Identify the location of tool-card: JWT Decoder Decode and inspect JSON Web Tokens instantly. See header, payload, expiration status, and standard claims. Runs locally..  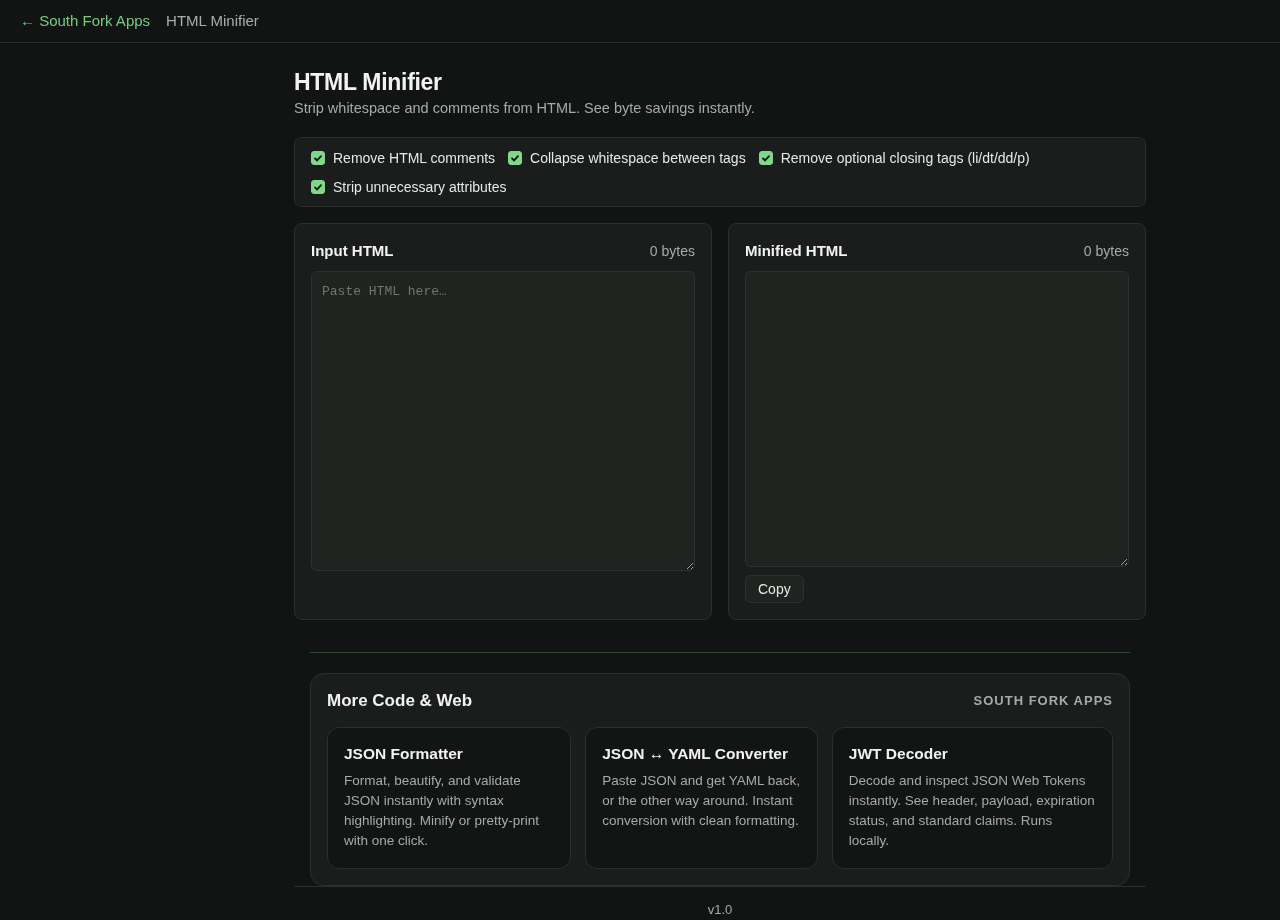
(972, 798).